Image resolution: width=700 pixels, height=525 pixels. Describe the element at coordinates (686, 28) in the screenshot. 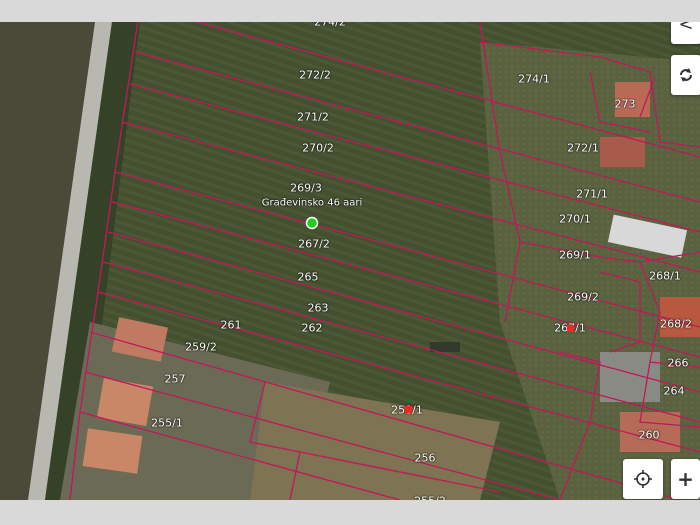

I see `share-icon: <` at that location.